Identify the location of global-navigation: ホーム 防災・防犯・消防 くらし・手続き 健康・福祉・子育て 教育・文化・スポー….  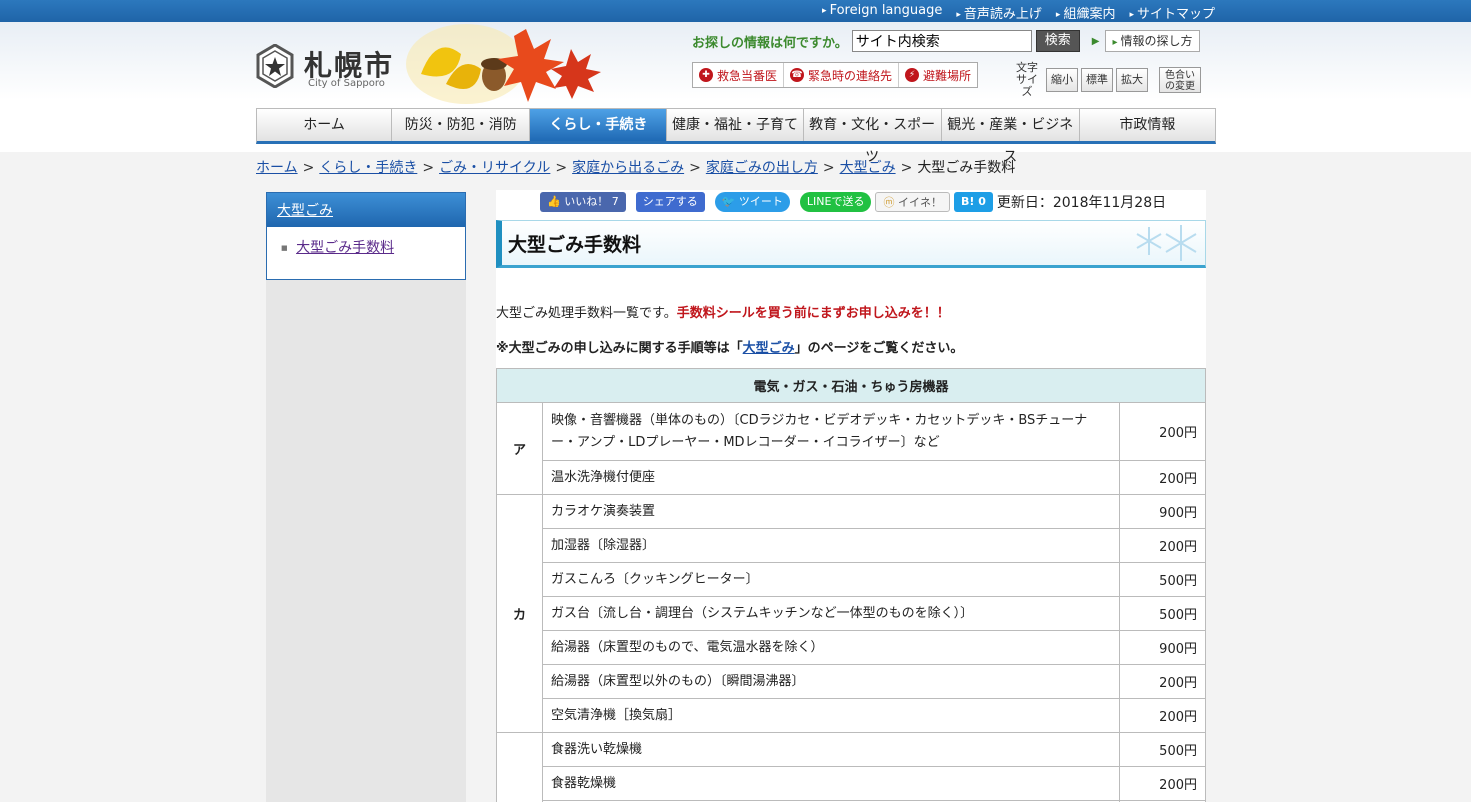
(736, 136).